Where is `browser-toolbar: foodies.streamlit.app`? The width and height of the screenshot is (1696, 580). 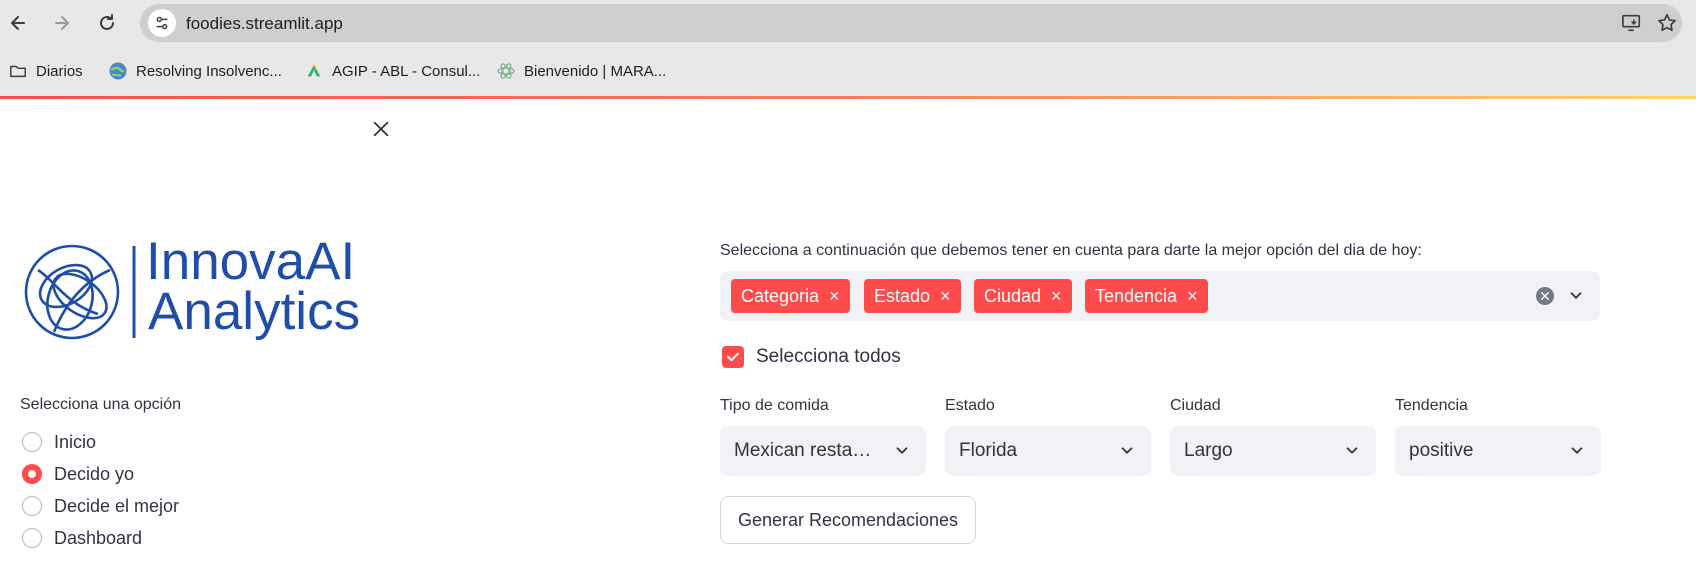 browser-toolbar: foodies.streamlit.app is located at coordinates (848, 23).